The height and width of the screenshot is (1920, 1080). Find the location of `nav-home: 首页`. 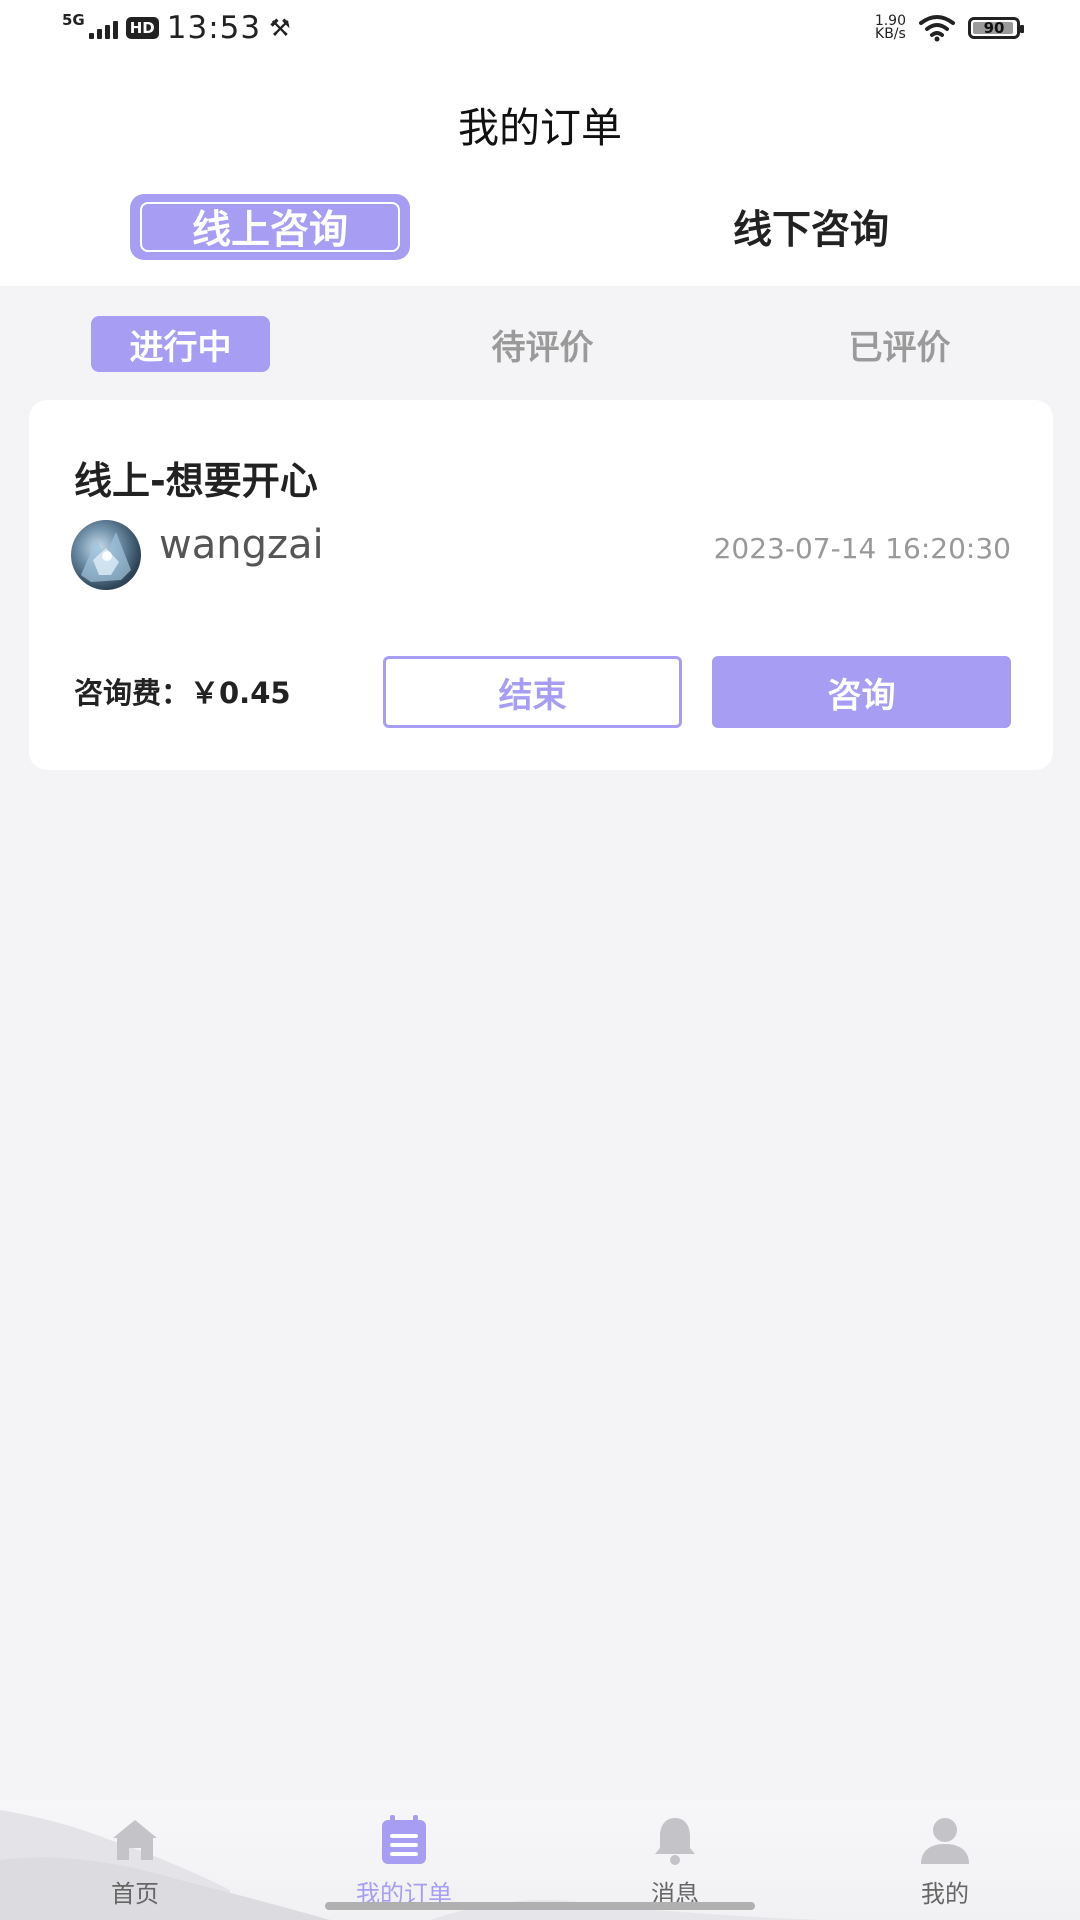

nav-home: 首页 is located at coordinates (135, 1860).